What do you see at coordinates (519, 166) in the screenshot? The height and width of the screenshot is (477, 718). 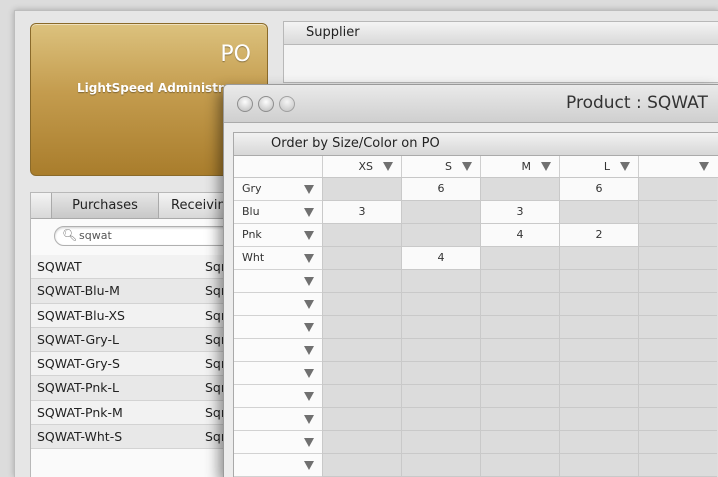 I see `size-column-header: M` at bounding box center [519, 166].